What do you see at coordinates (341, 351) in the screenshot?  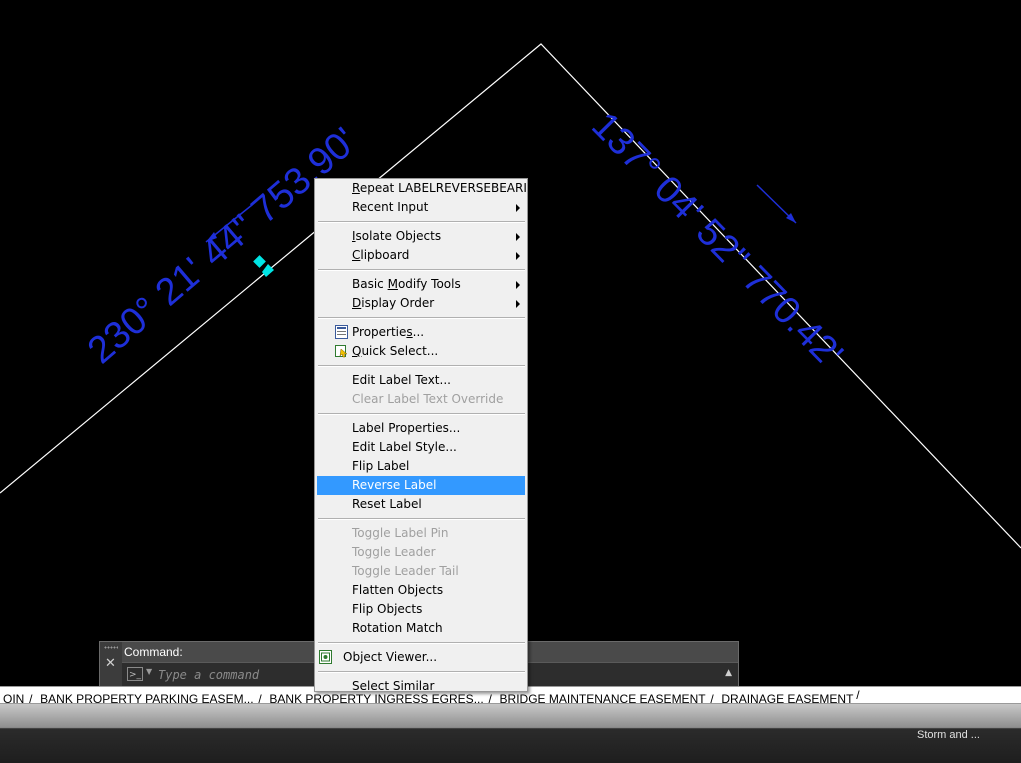 I see `quick-select-icon` at bounding box center [341, 351].